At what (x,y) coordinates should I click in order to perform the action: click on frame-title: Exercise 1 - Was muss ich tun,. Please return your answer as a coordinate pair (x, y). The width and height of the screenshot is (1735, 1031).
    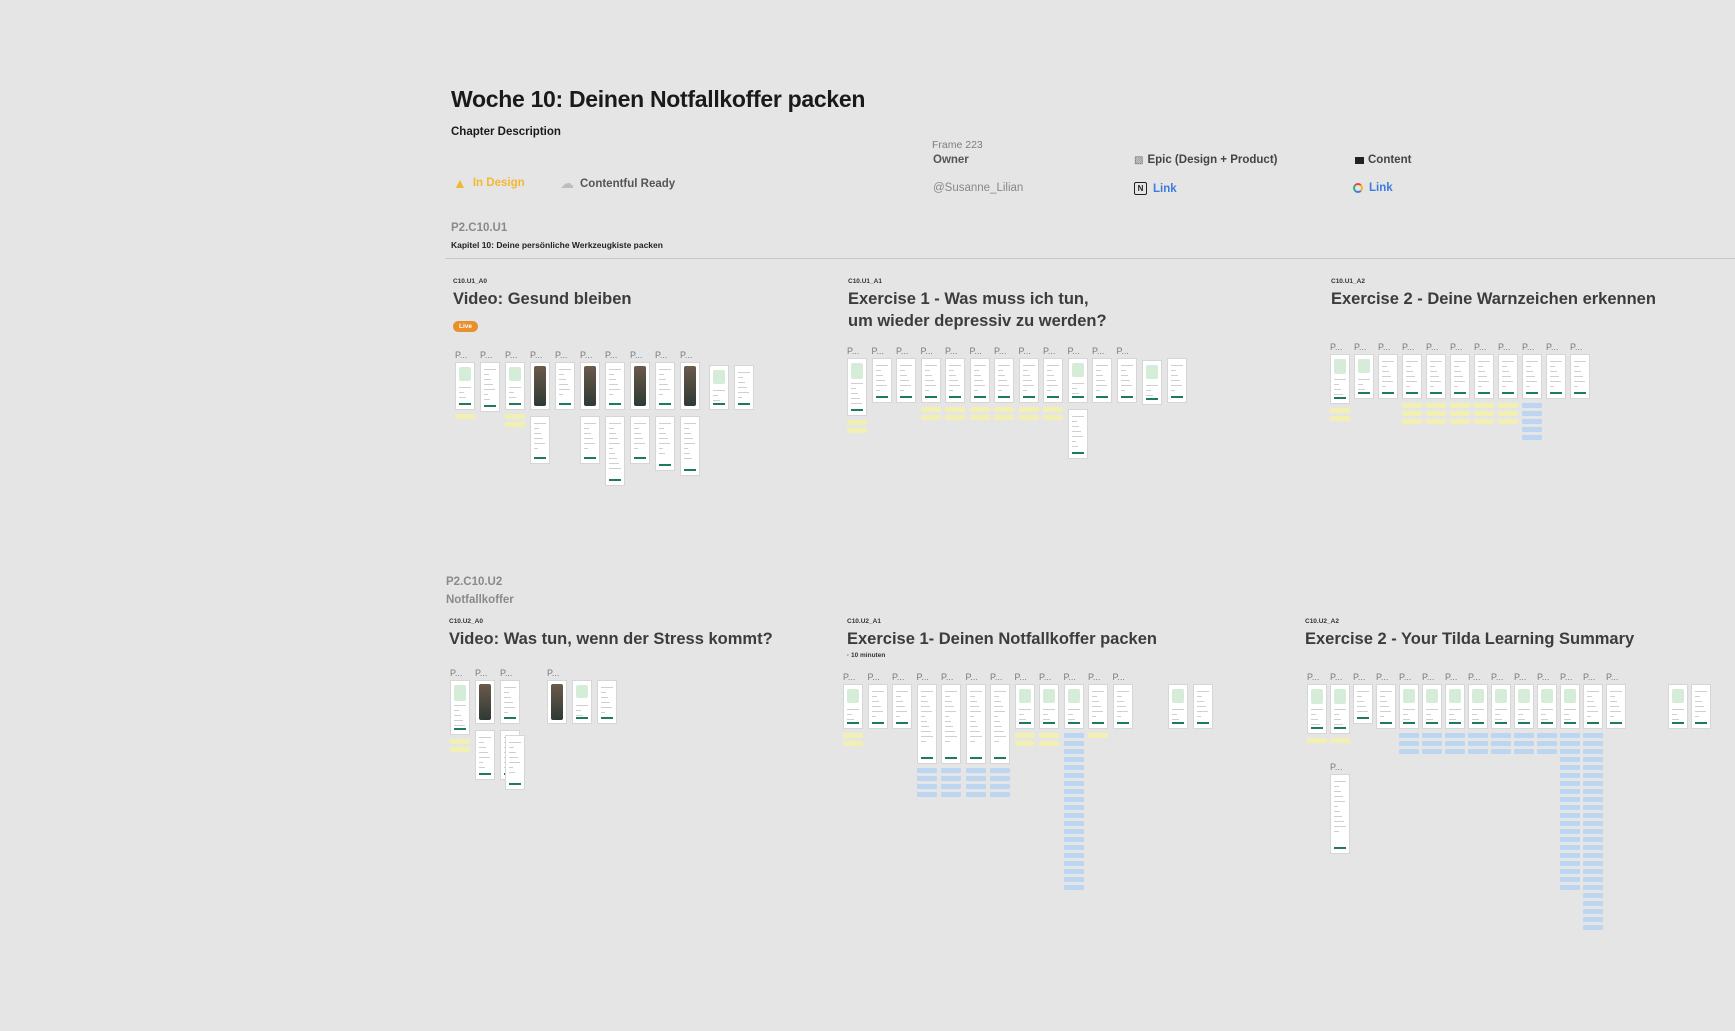
    Looking at the image, I should click on (968, 299).